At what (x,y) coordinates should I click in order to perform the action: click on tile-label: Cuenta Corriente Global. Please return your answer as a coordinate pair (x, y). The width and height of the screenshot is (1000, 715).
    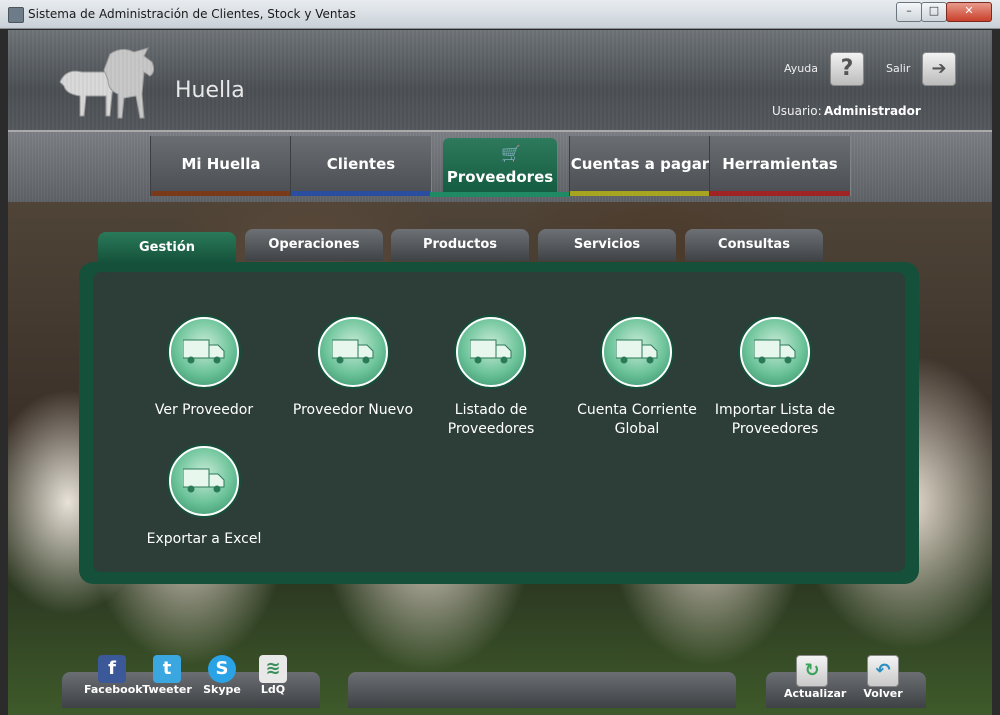
    Looking at the image, I should click on (637, 419).